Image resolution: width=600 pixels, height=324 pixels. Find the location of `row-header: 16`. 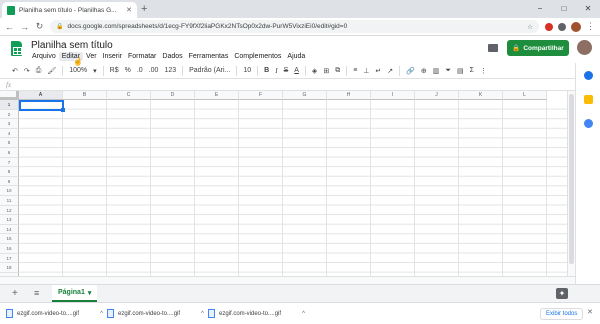

row-header: 16 is located at coordinates (9, 248).